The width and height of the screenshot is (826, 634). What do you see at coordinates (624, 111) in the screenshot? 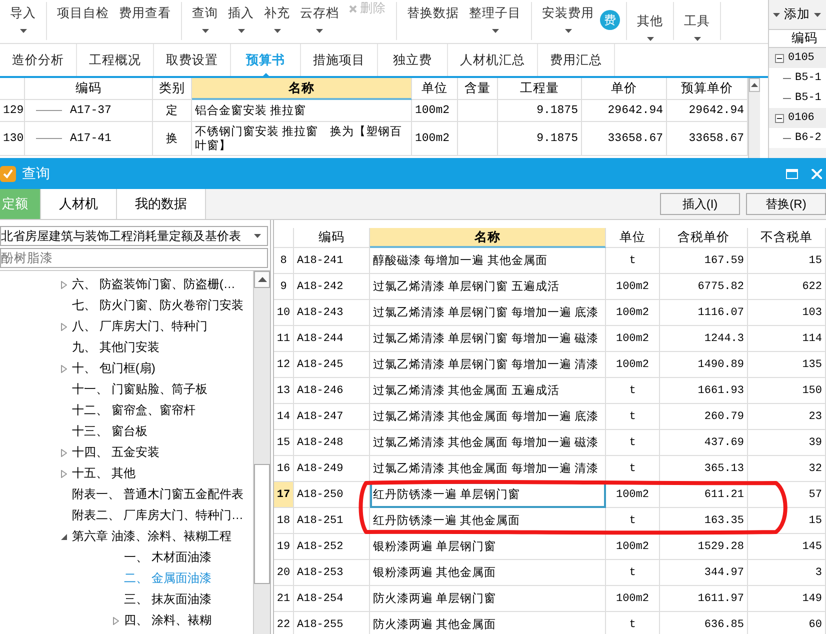
I see `table-cell: 29642.94` at bounding box center [624, 111].